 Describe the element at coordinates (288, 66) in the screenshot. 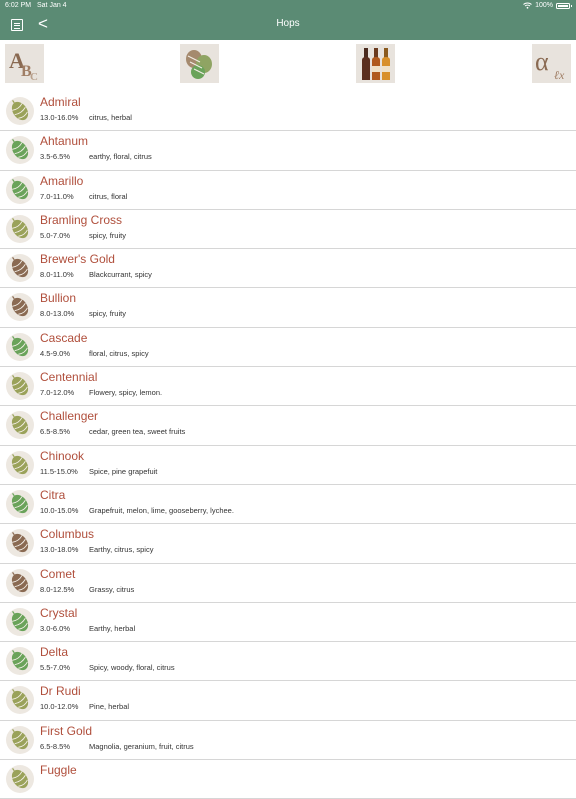

I see `toolbar: A B C α ℓx` at that location.